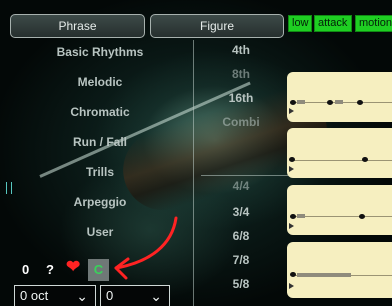 The height and width of the screenshot is (306, 392). What do you see at coordinates (135, 295) in the screenshot?
I see `semitone-select: 0 ⌄` at bounding box center [135, 295].